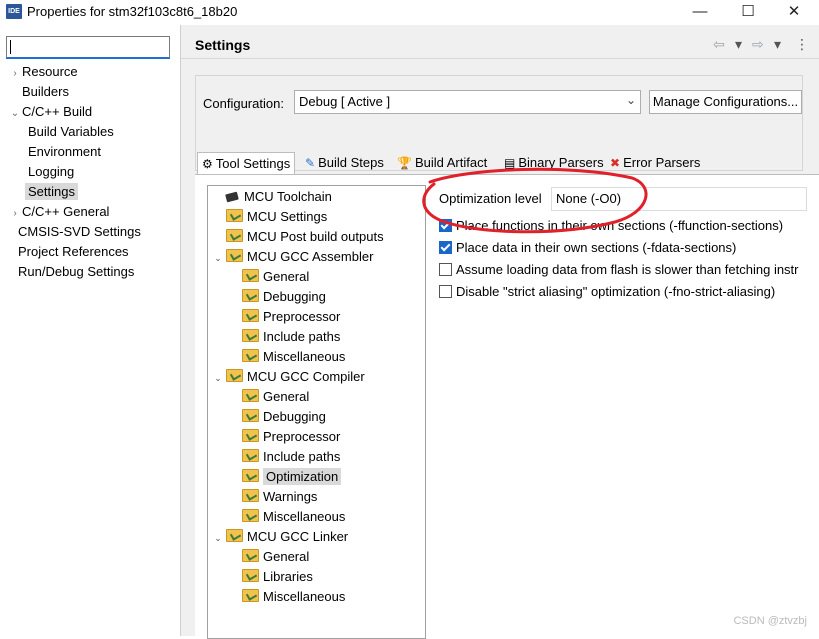  I want to click on tab-label: Tool Settings, so click(253, 163).